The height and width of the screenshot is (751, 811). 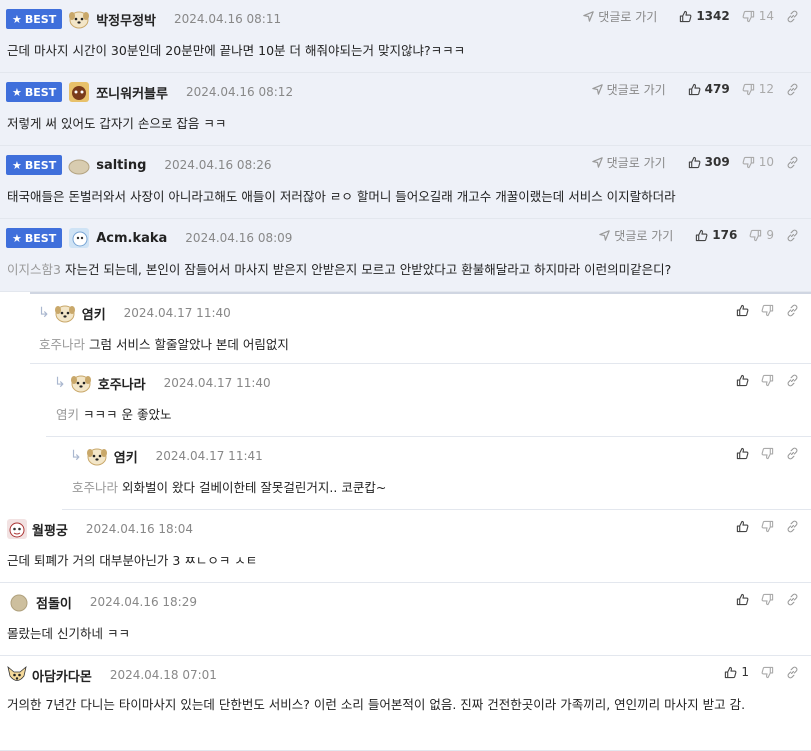 I want to click on comment-header: 점돌이 2024.04.16 18:29, so click(x=98, y=602).